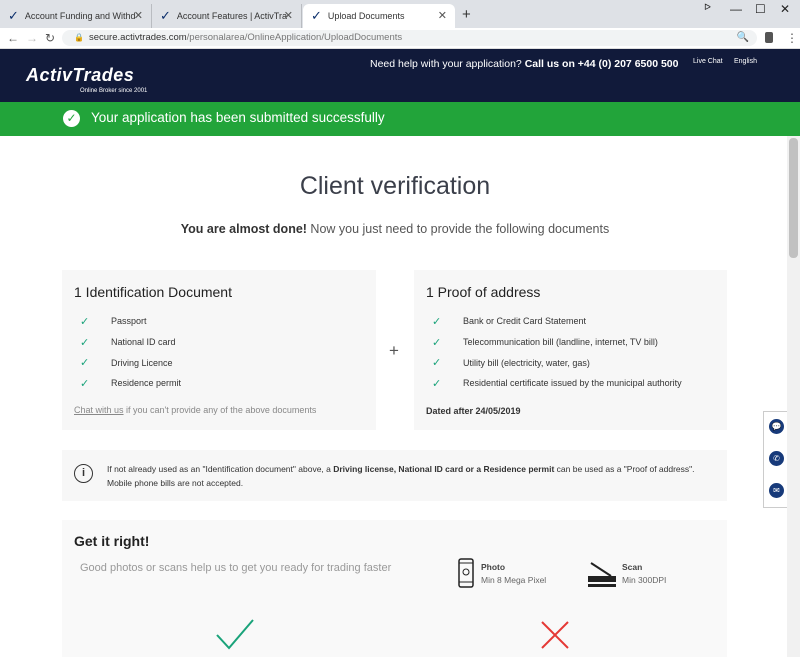 This screenshot has width=800, height=657. I want to click on page-title: Client verification, so click(395, 186).